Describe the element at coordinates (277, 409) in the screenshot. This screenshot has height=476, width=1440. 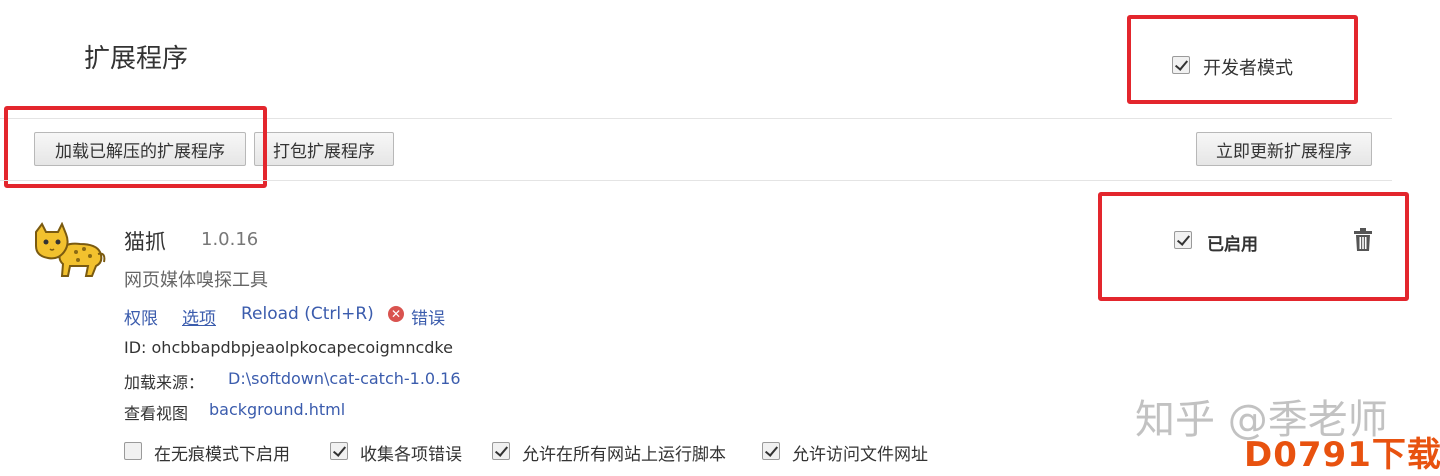
I see `background-page-link: background.html` at that location.